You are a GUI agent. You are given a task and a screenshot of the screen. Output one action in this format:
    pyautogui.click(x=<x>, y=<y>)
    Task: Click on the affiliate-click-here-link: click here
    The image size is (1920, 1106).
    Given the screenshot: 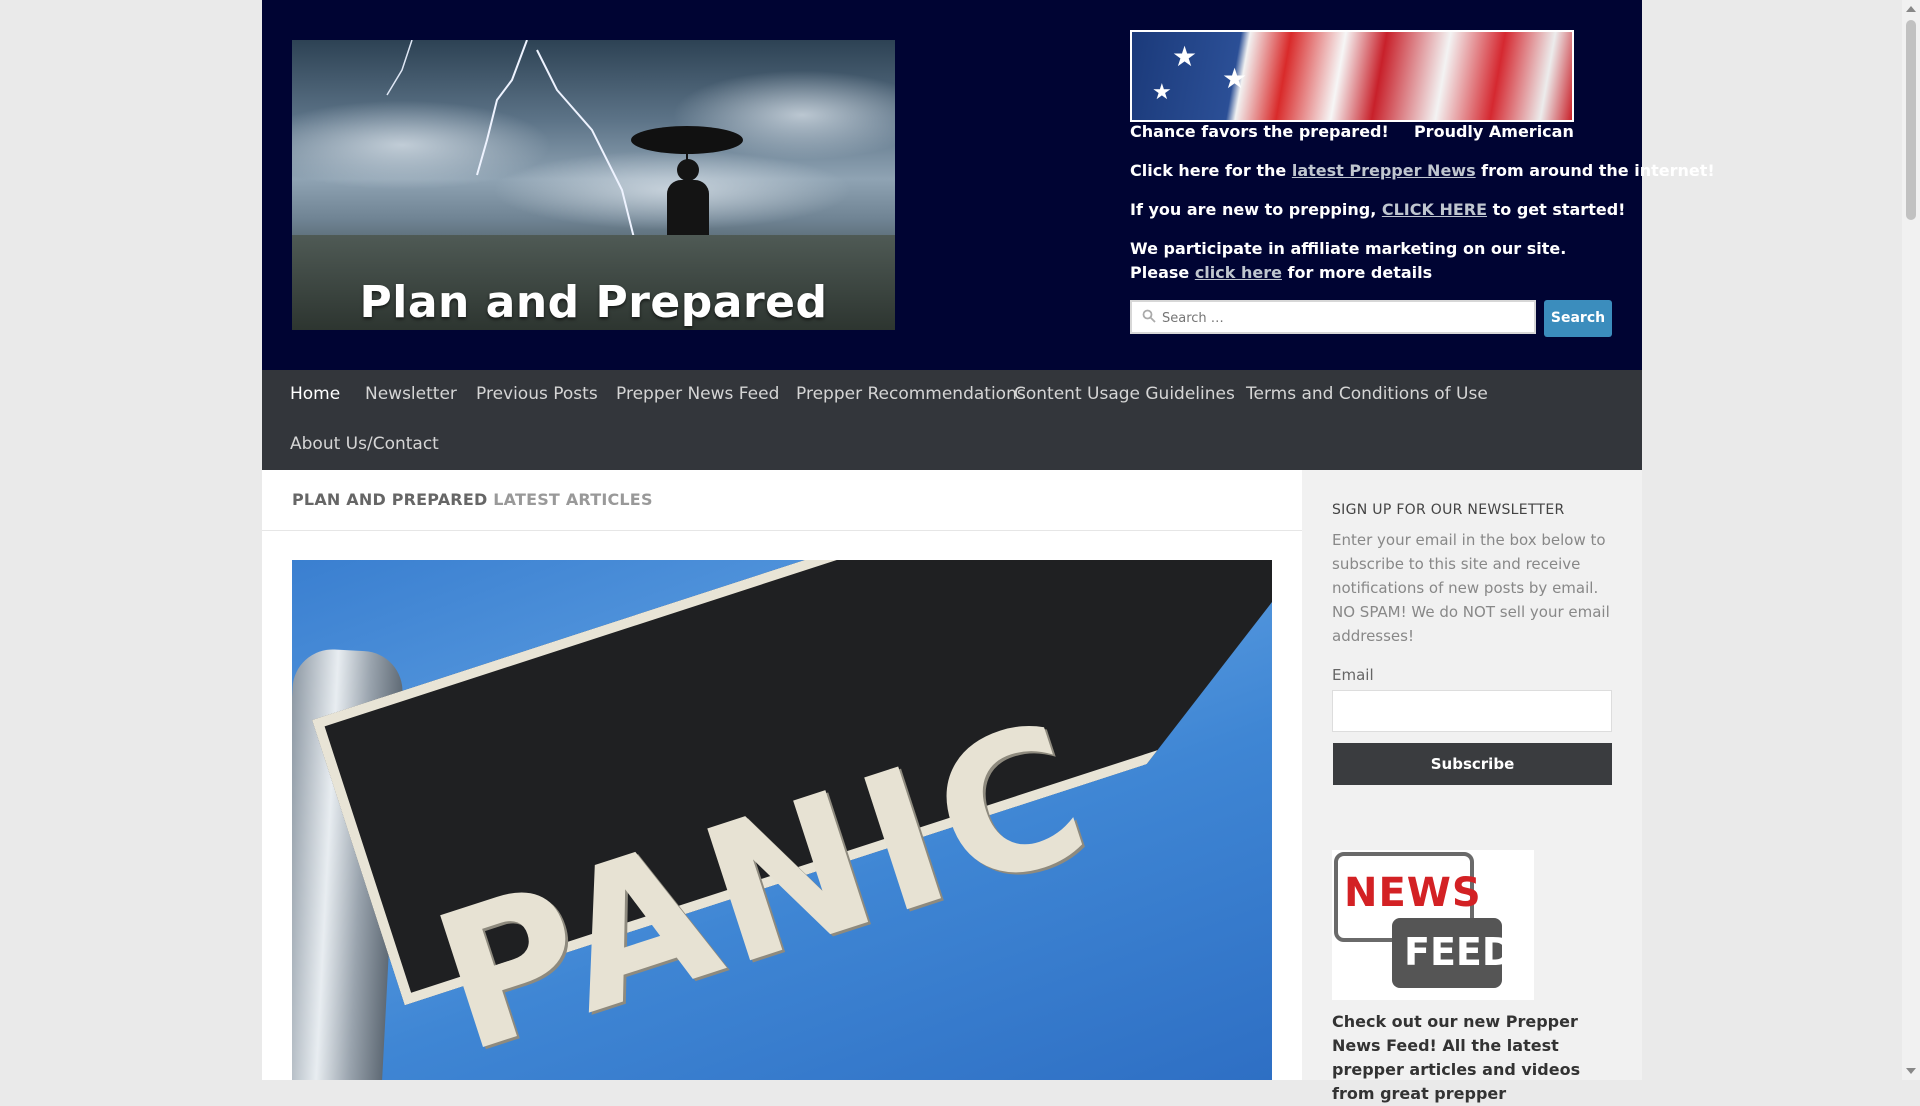 What is the action you would take?
    pyautogui.click(x=1238, y=272)
    